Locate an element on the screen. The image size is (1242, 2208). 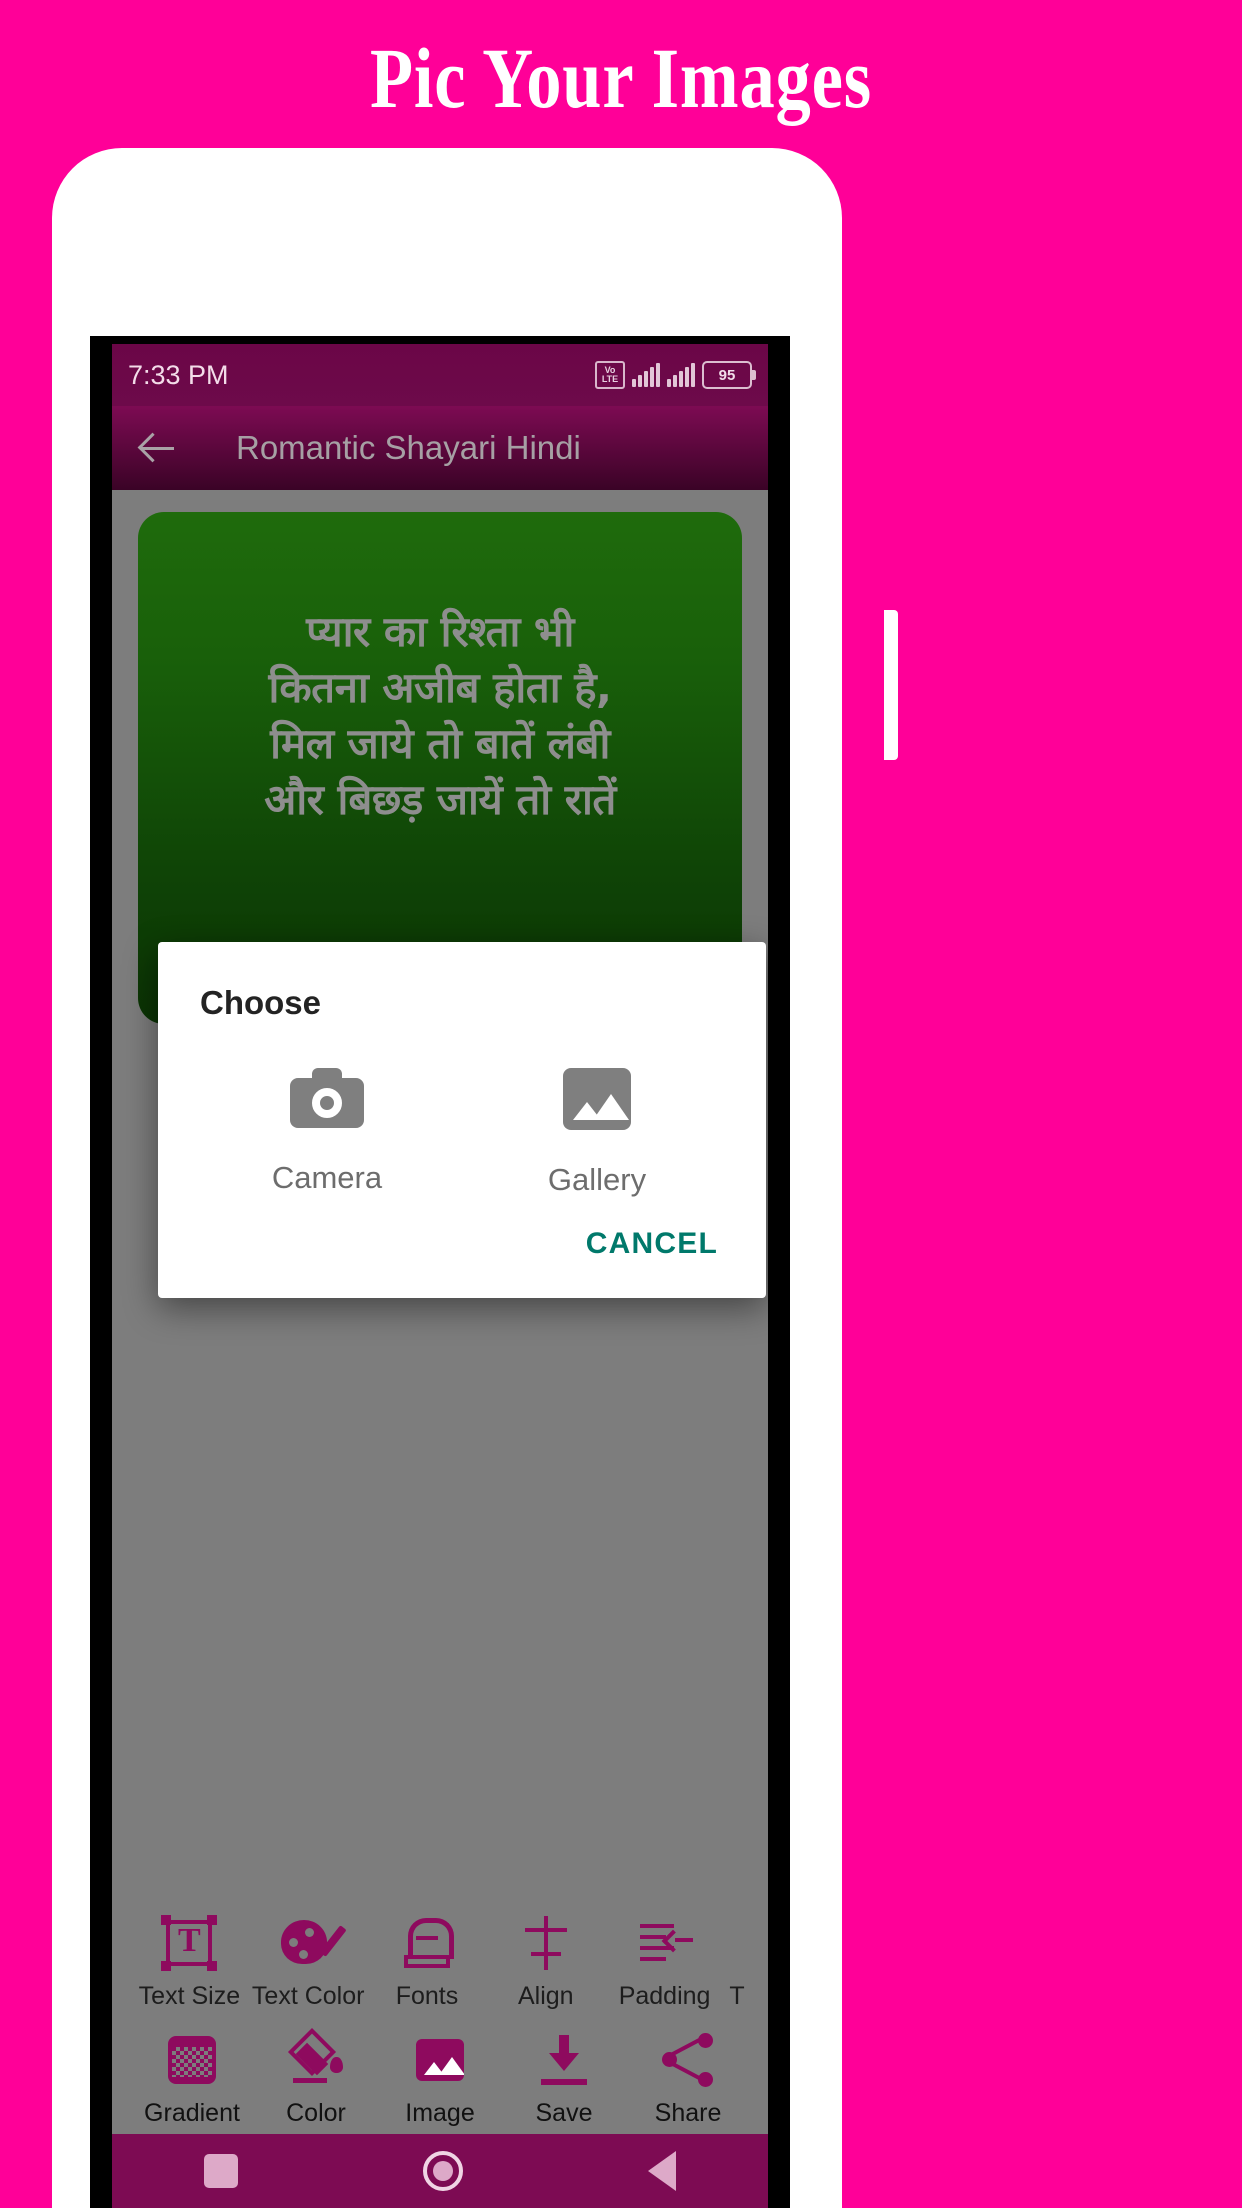
android-navigation-bar is located at coordinates (440, 2171).